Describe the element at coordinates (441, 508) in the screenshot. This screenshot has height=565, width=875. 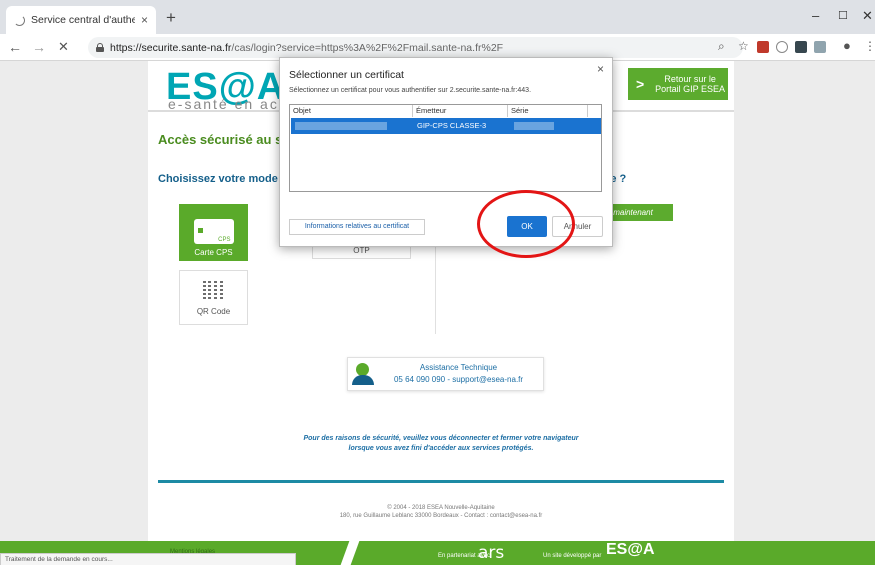
I see `copyright-text: © 2004 - 2018 ESEA Nouvelle-Aquitaine` at that location.